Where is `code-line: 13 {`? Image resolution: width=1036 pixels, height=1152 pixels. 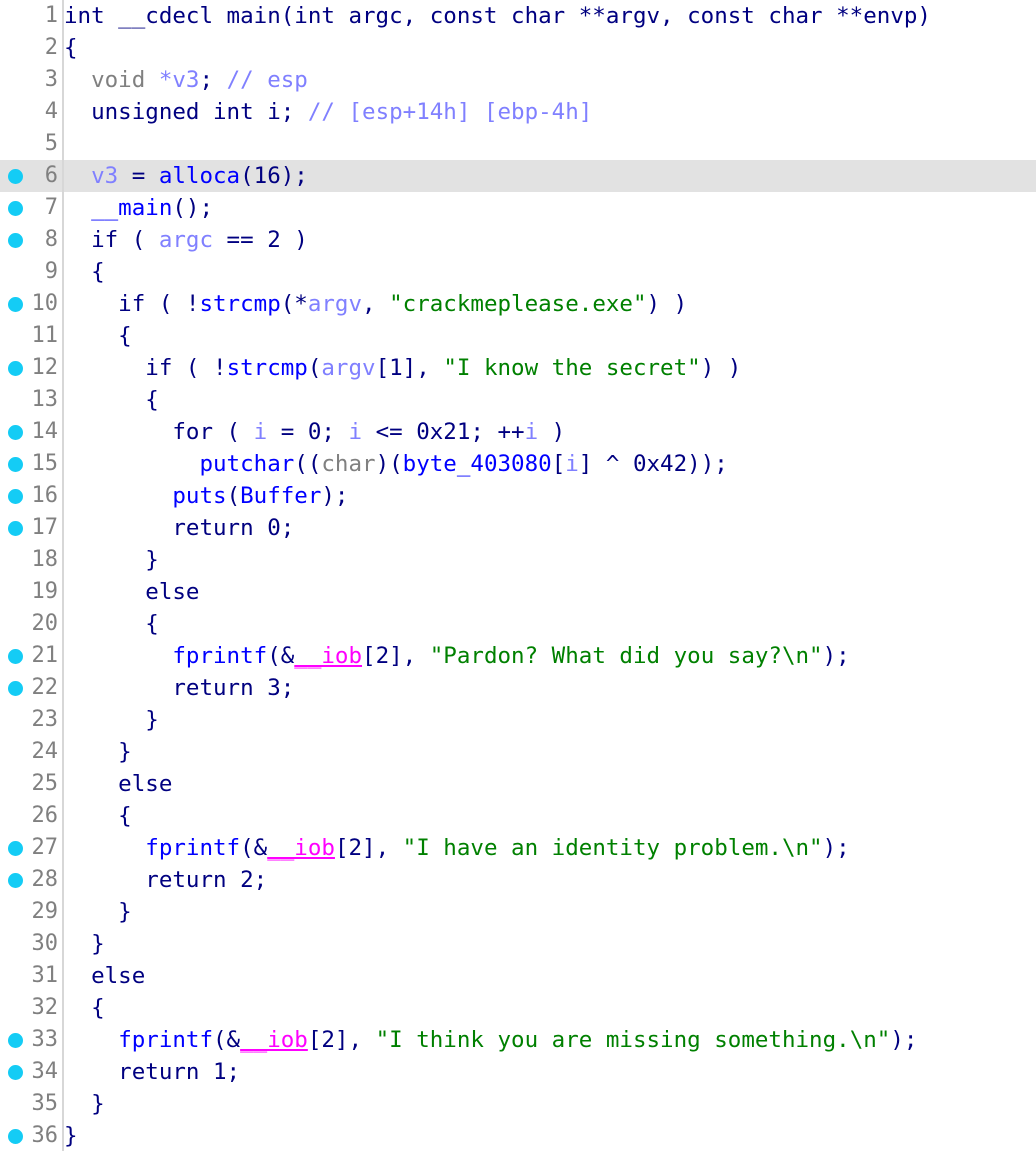
code-line: 13 { is located at coordinates (518, 400).